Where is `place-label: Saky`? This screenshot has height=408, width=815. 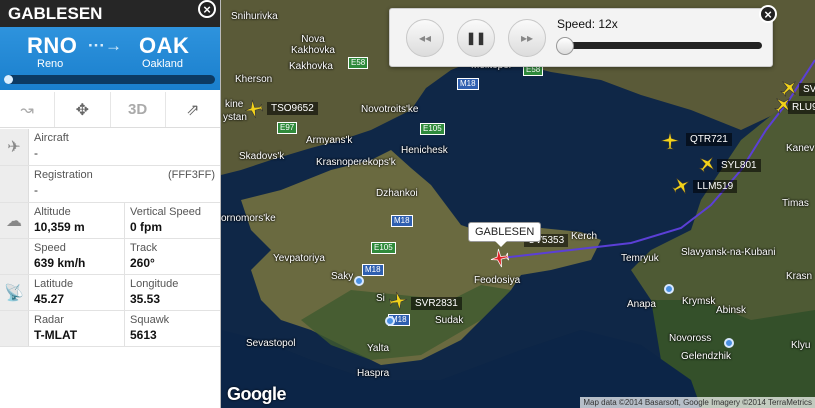
place-label: Saky is located at coordinates (342, 276).